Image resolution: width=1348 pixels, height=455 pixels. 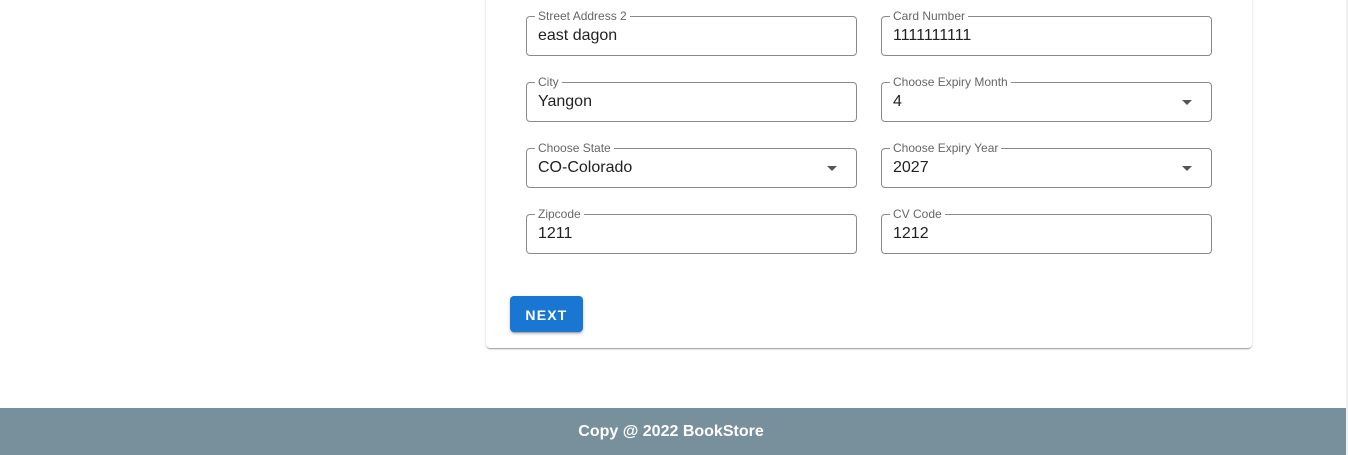 What do you see at coordinates (1046, 230) in the screenshot?
I see `cv-code-field: CV Code 1212` at bounding box center [1046, 230].